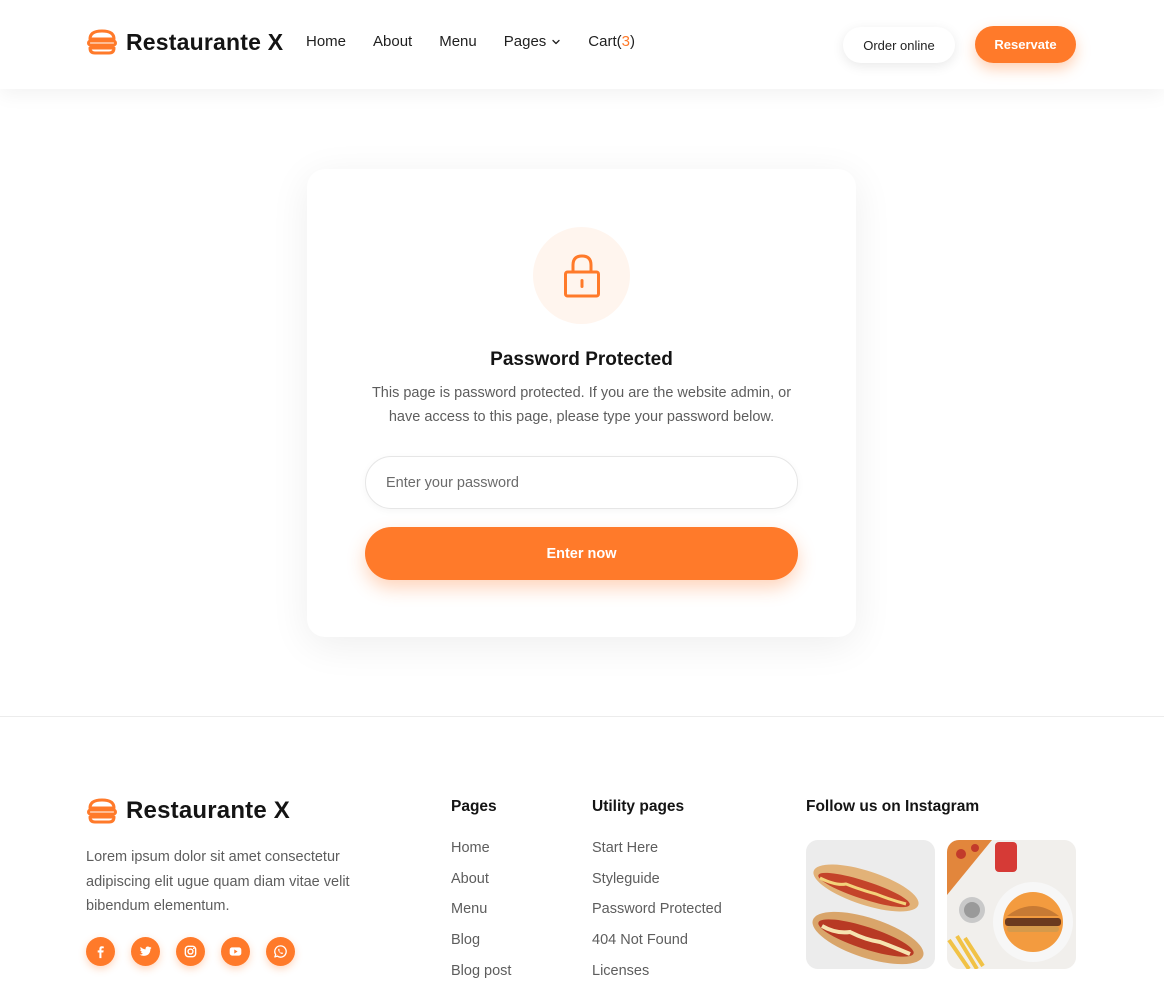  I want to click on facebook-link, so click(100, 951).